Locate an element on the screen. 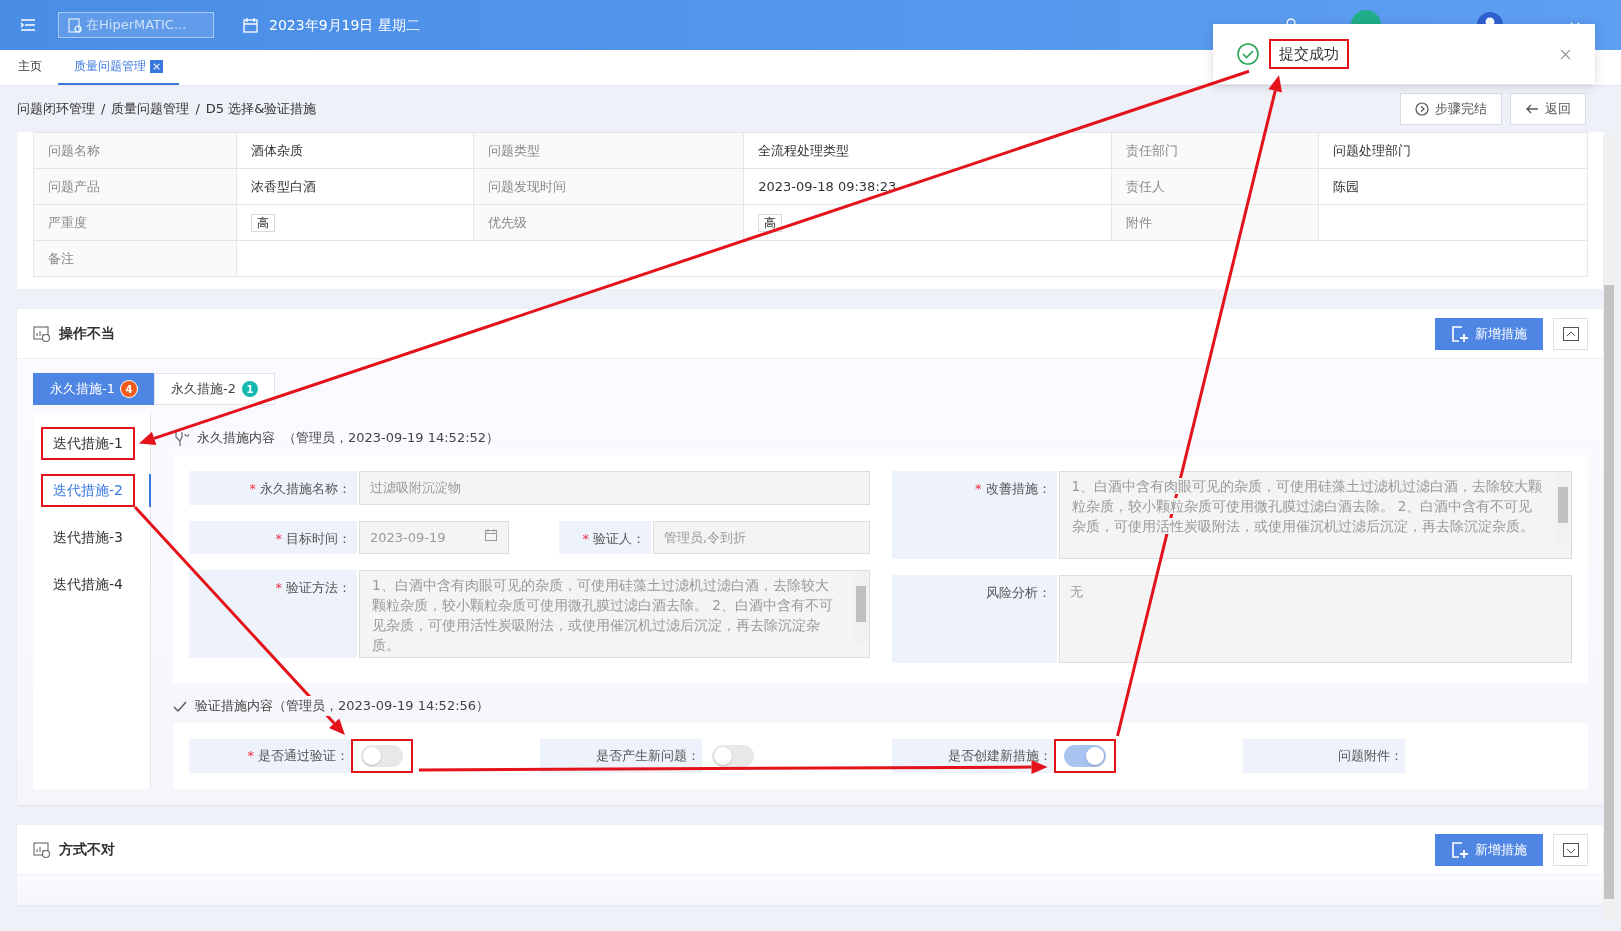 Image resolution: width=1621 pixels, height=931 pixels. field-value: 全流程处理类型 is located at coordinates (927, 150).